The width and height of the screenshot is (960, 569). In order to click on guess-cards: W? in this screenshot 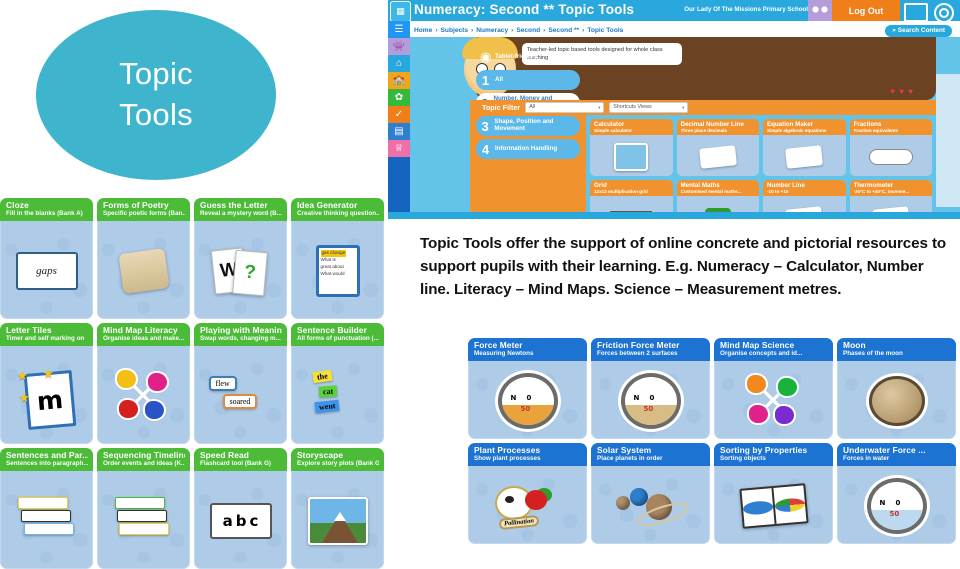, I will do `click(239, 272)`.